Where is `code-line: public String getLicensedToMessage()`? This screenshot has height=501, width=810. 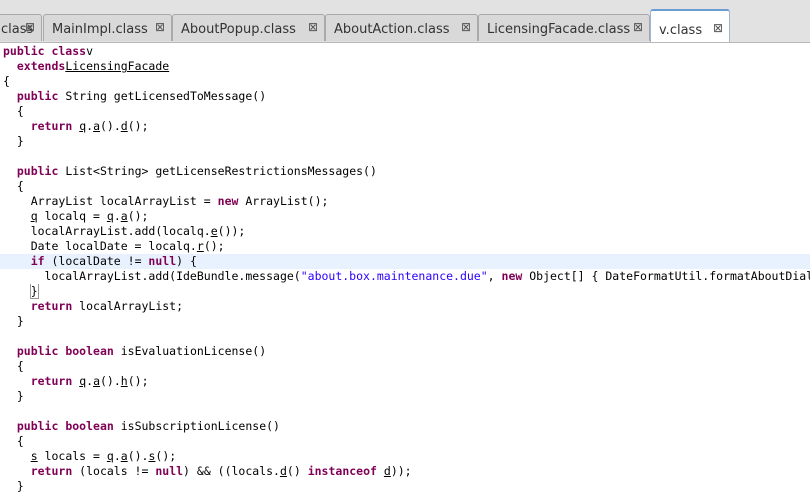 code-line: public String getLicensedToMessage() is located at coordinates (405, 96).